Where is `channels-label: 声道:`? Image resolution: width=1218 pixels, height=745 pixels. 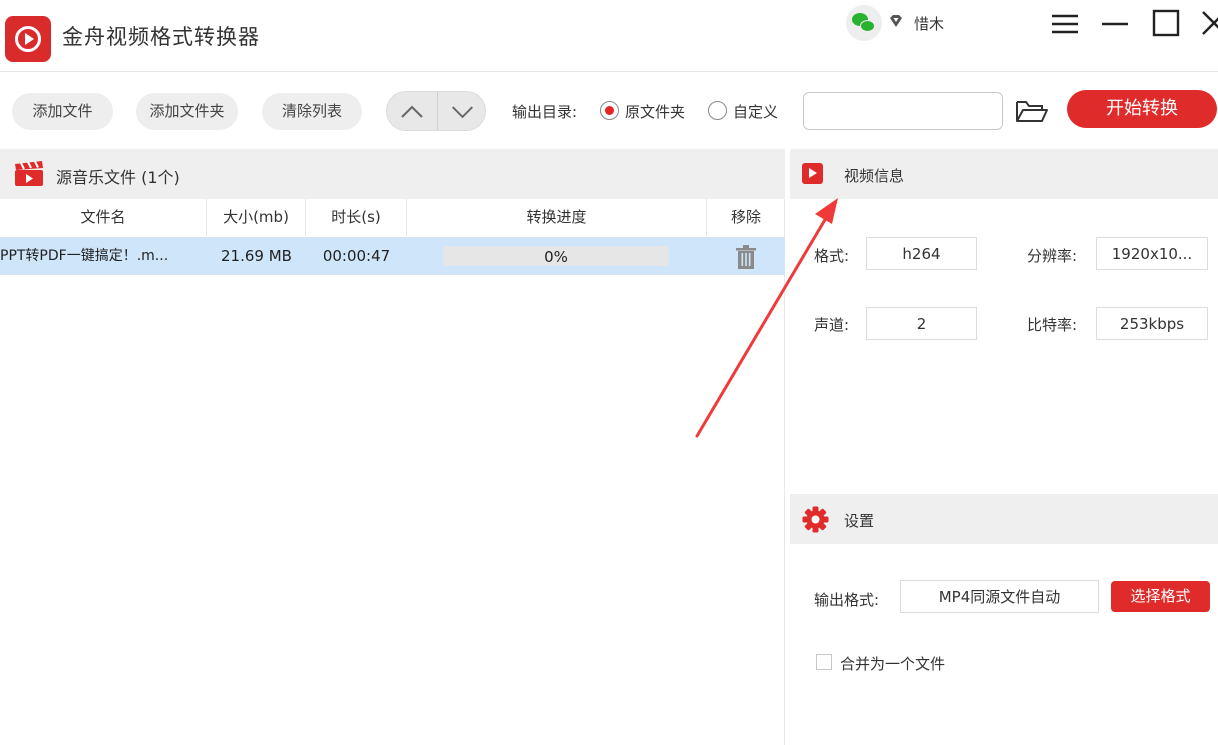
channels-label: 声道: is located at coordinates (832, 325).